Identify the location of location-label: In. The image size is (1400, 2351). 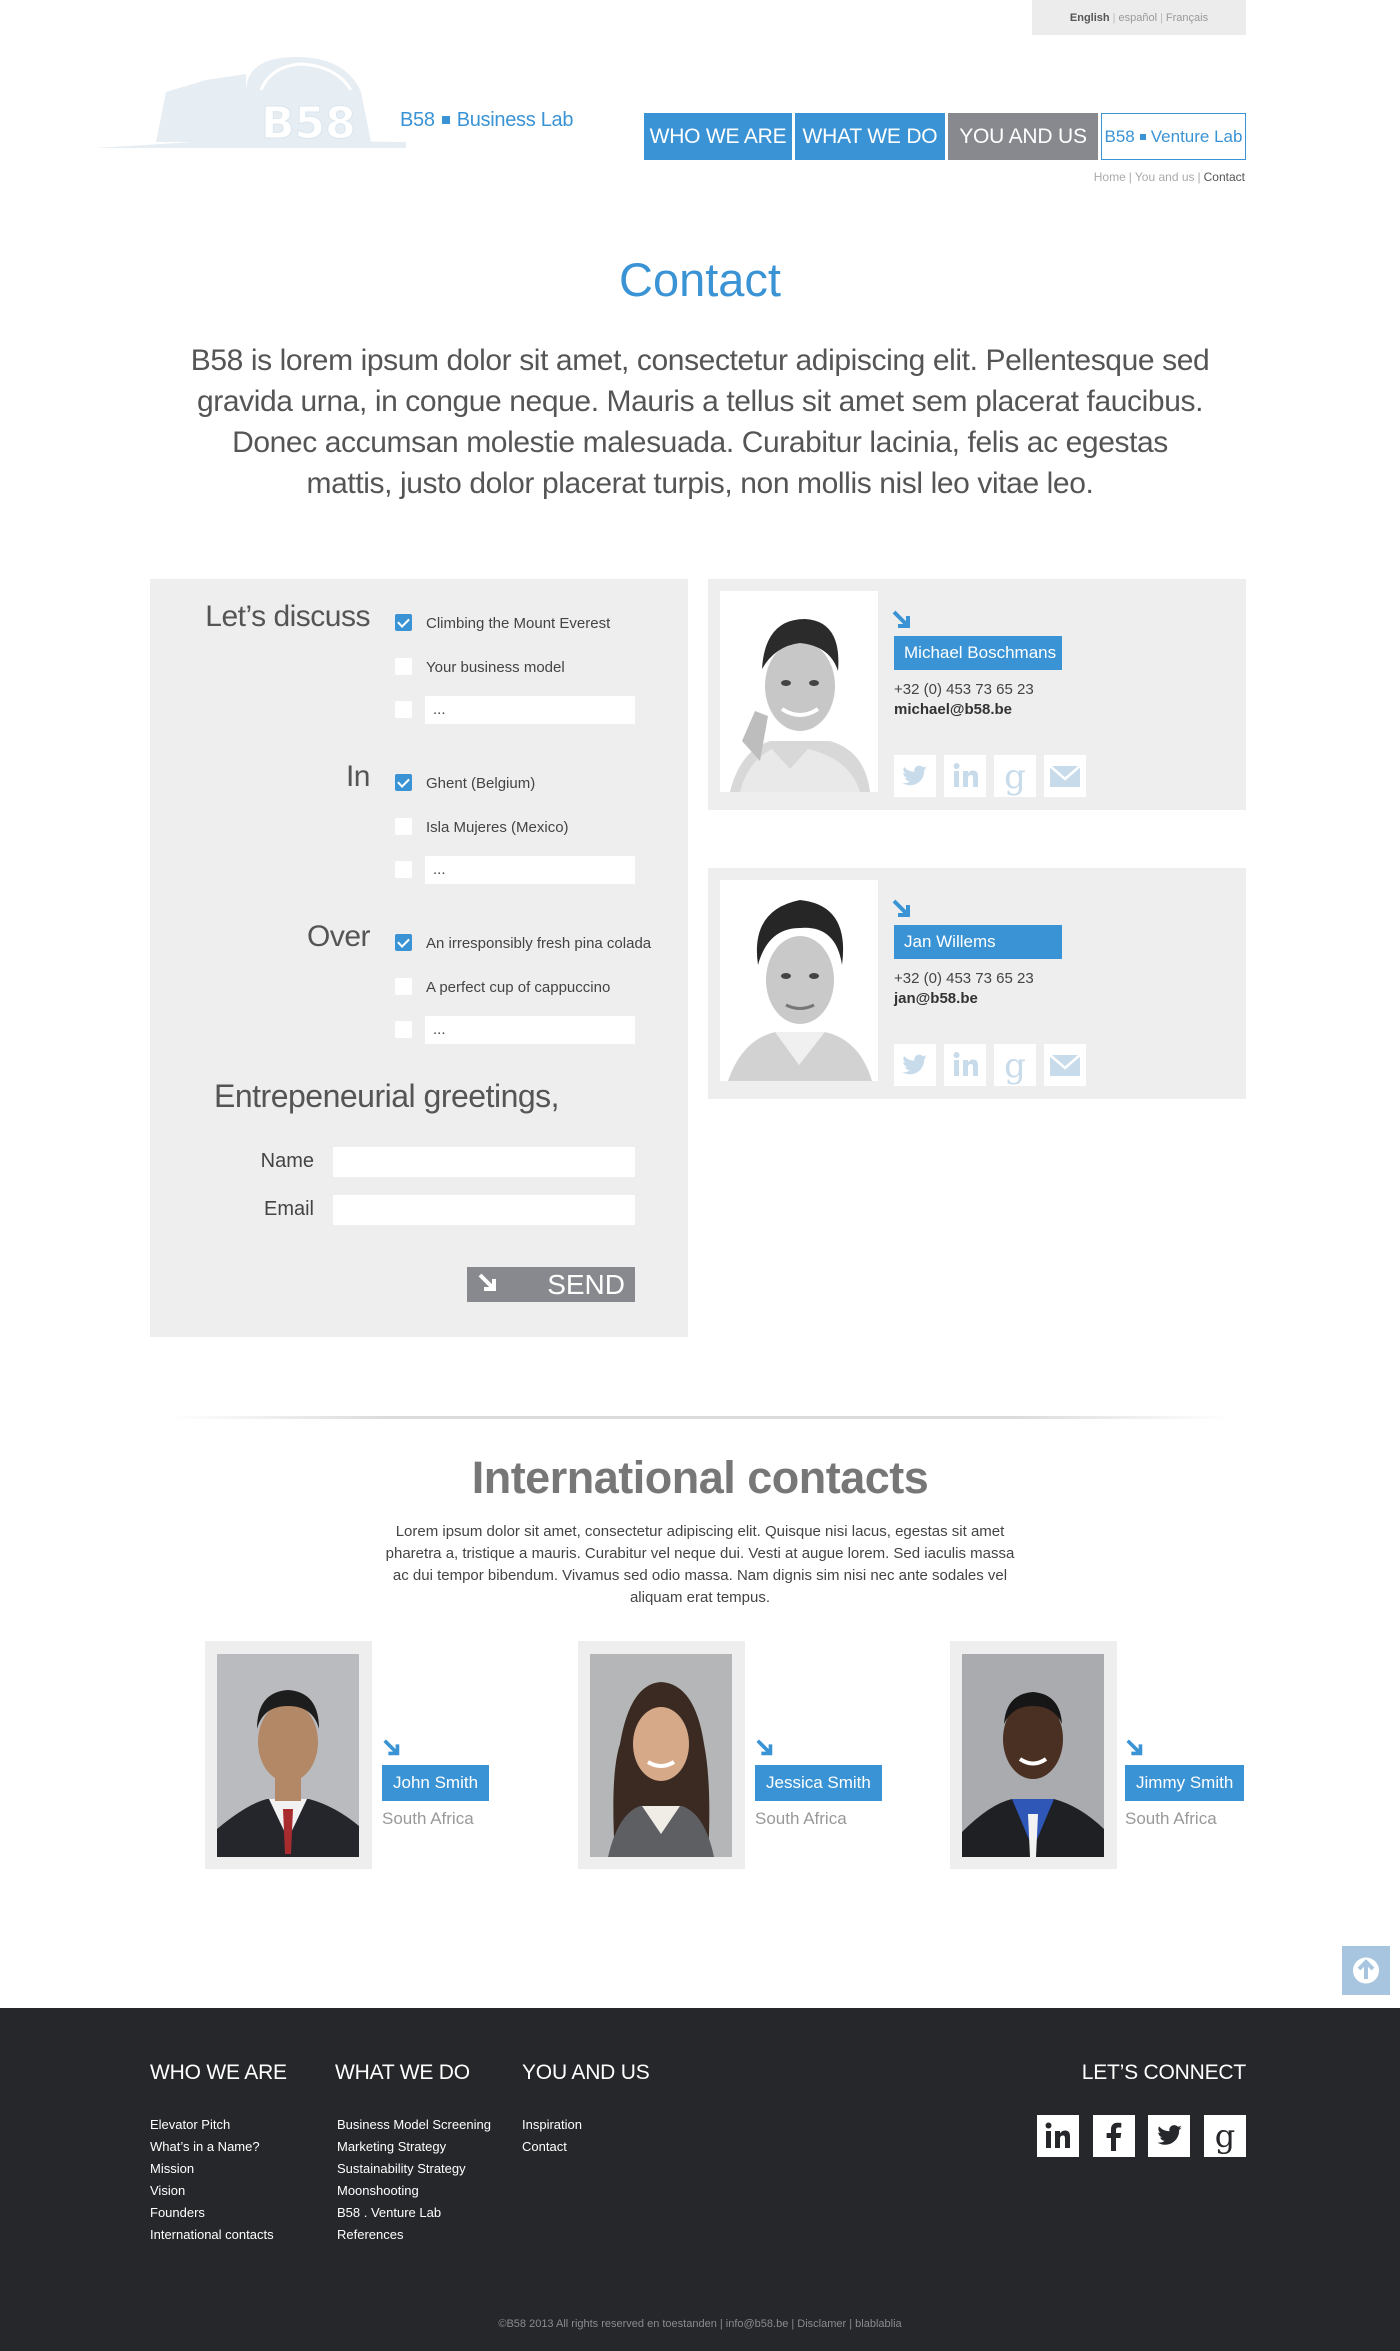
(358, 776).